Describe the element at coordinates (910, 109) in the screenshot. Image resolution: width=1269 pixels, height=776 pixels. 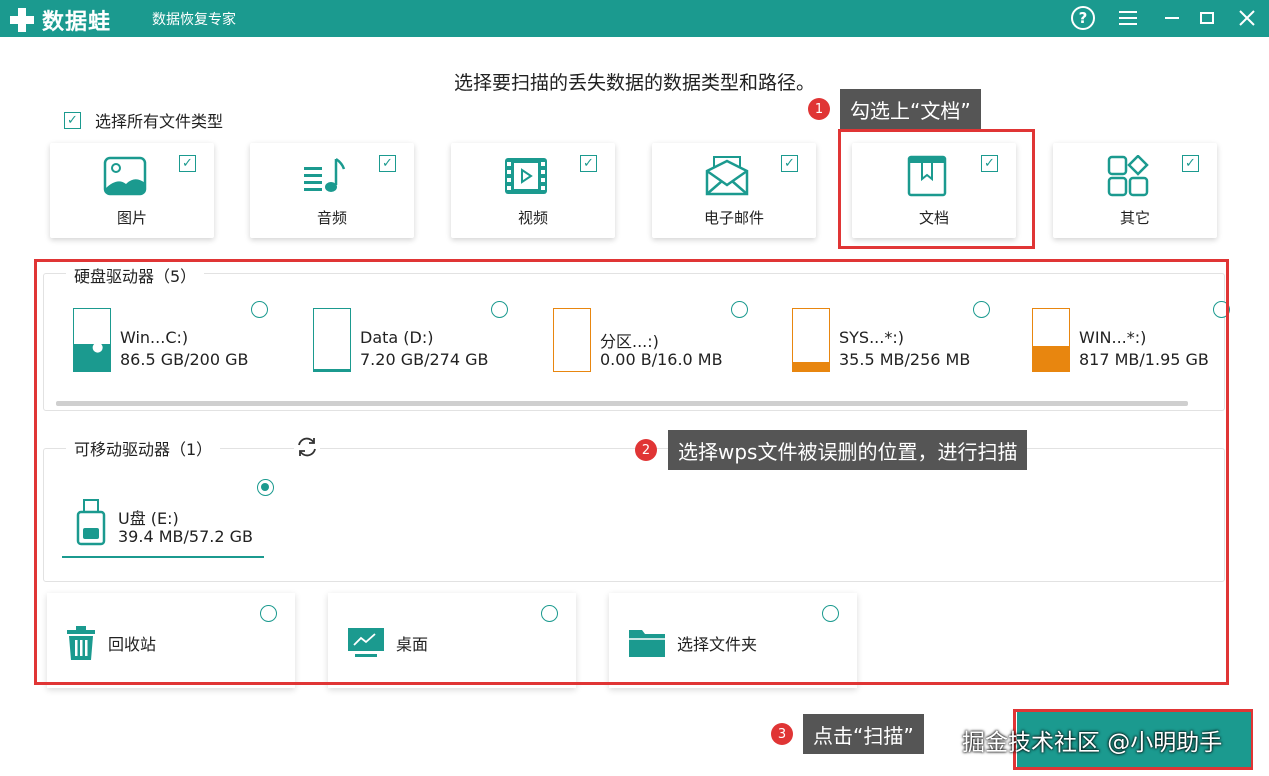
I see `callout-tooltip: 勾选上“文档”` at that location.